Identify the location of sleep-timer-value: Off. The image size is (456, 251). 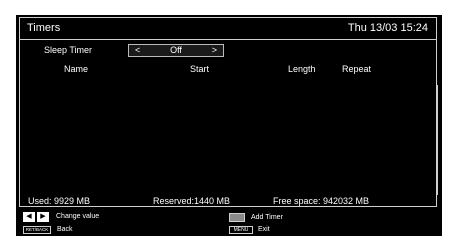
(176, 50).